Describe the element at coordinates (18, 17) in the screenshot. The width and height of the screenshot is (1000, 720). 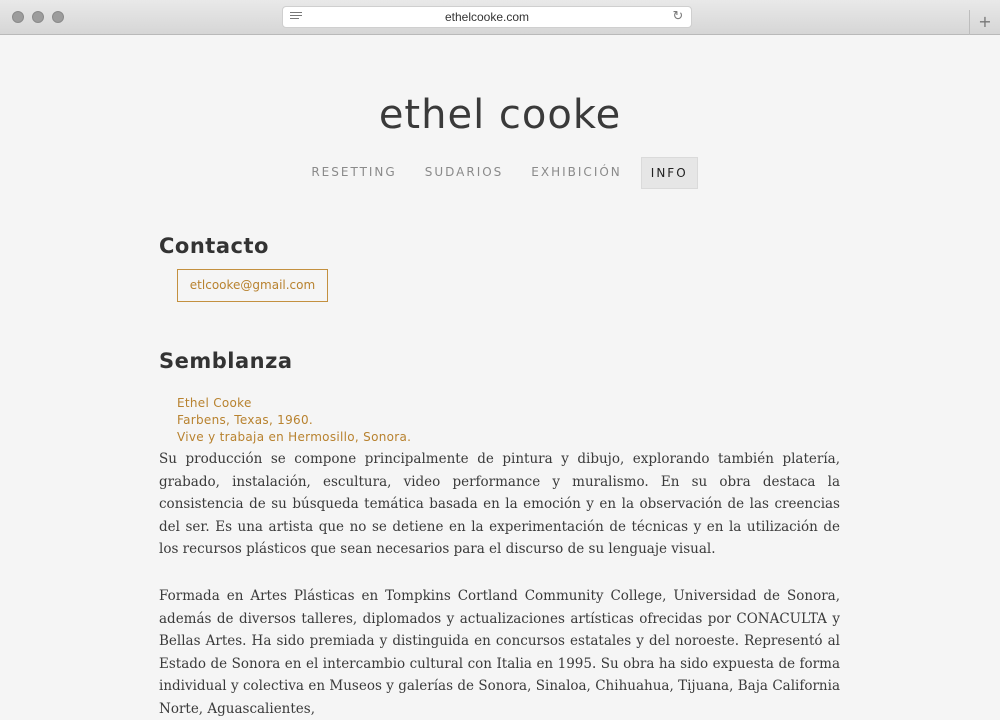
I see `close-window-button` at that location.